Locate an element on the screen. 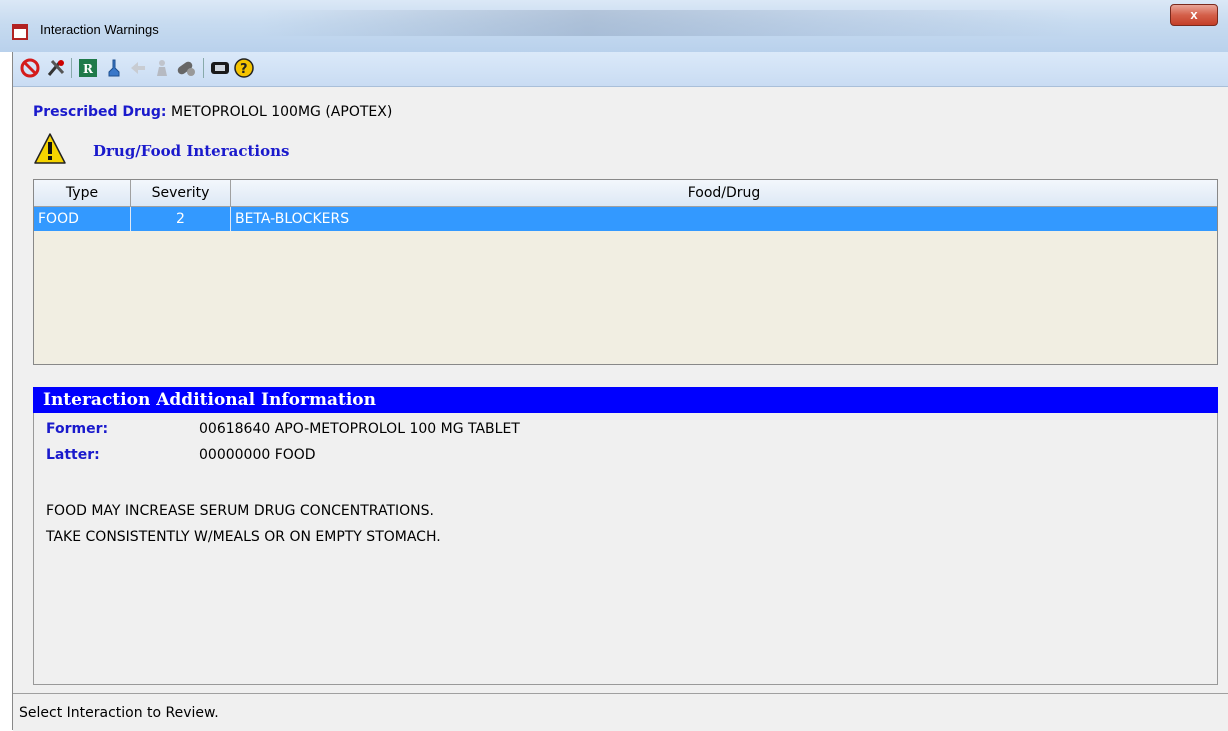 The image size is (1228, 731). warning-icon is located at coordinates (50, 149).